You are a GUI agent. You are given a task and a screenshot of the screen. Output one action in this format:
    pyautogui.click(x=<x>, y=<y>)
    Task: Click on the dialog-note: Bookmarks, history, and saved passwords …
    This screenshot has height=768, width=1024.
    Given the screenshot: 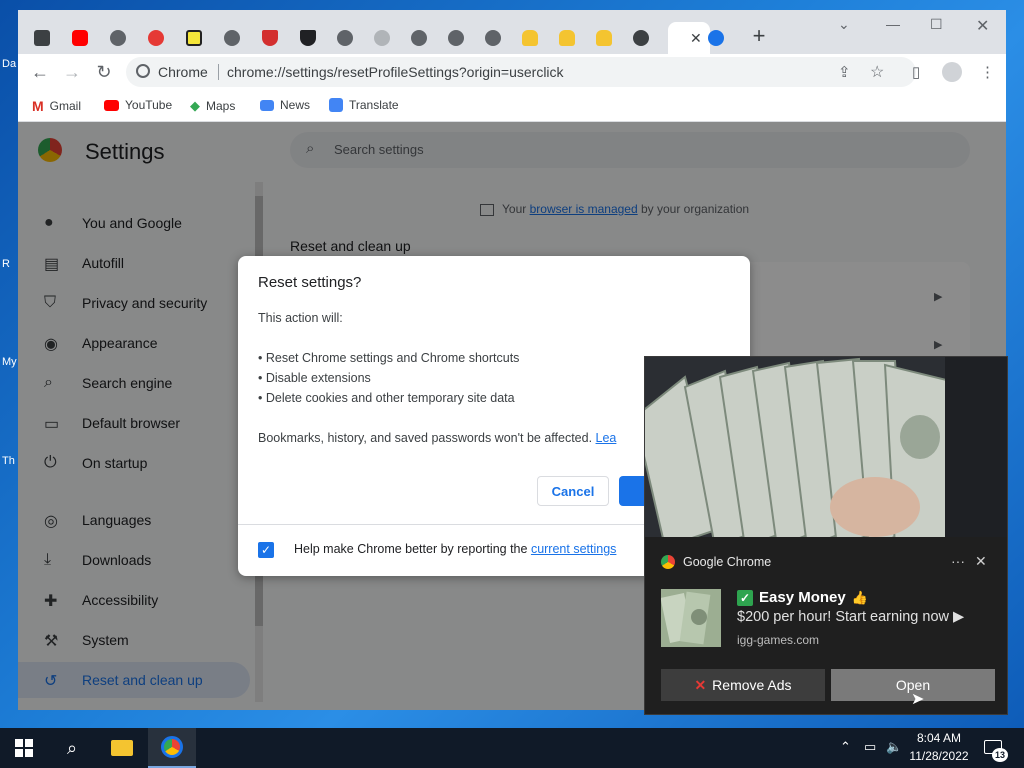 What is the action you would take?
    pyautogui.click(x=437, y=438)
    